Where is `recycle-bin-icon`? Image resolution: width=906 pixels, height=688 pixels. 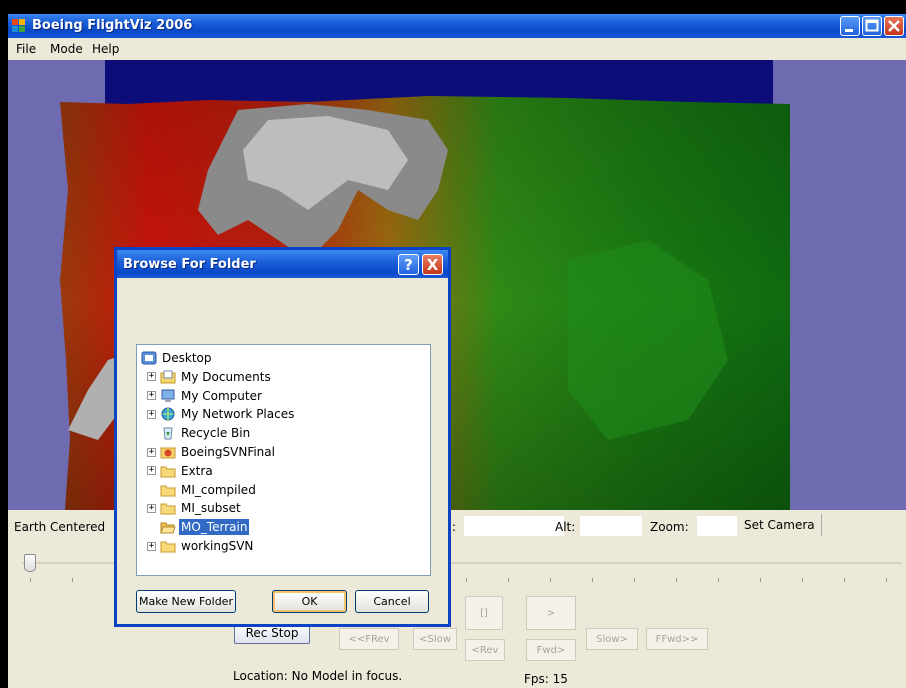 recycle-bin-icon is located at coordinates (168, 433).